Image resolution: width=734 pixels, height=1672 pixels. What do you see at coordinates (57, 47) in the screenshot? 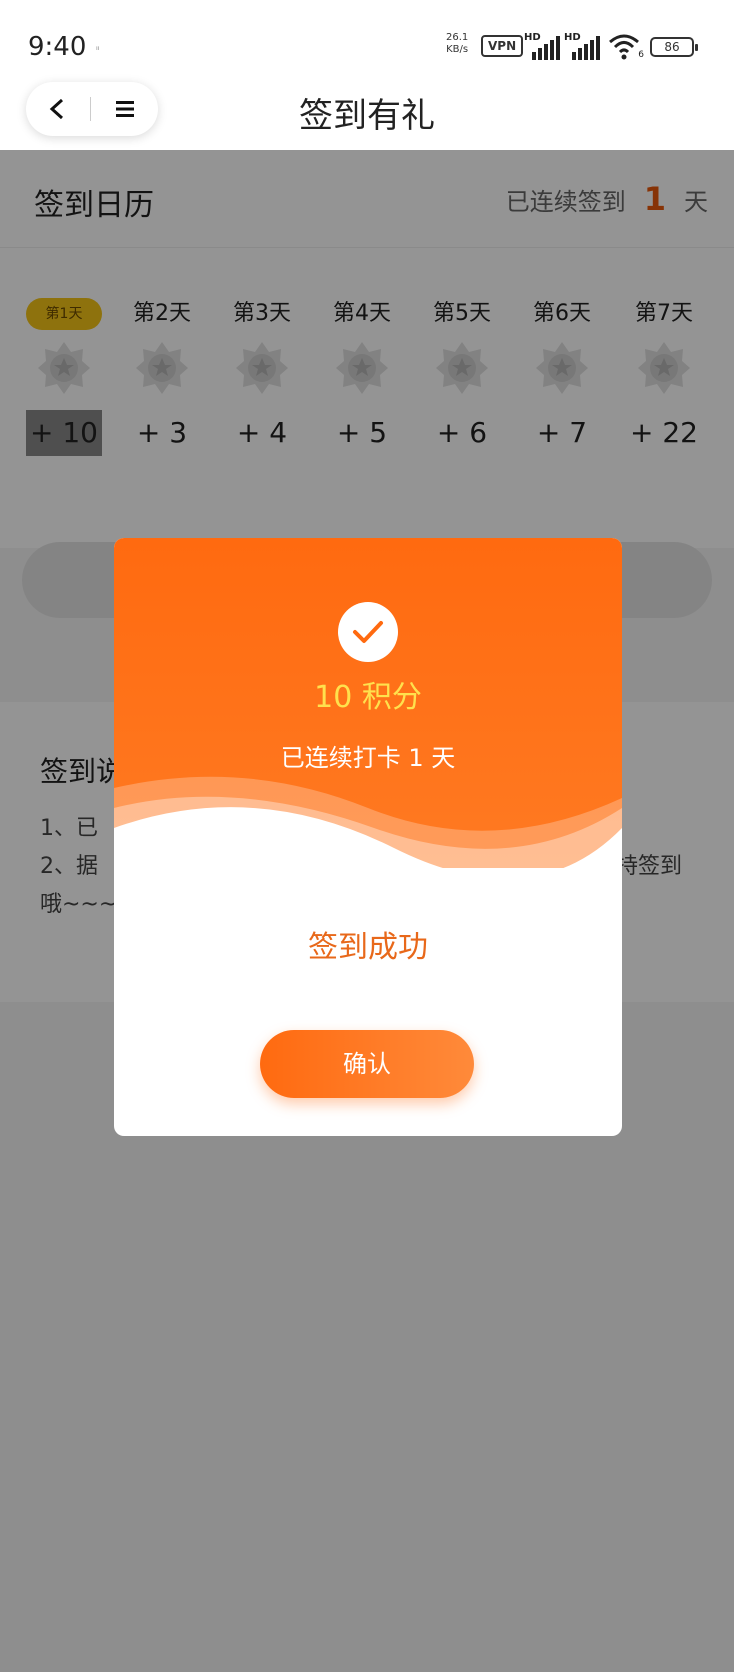
I see `status-time: 9:40` at bounding box center [57, 47].